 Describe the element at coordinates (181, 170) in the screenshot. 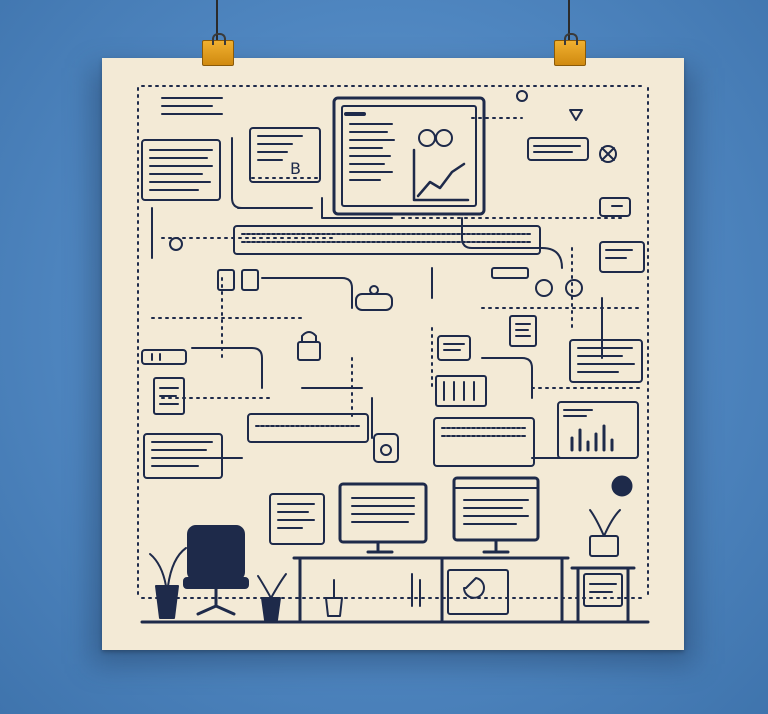

I see `text-card-top-left` at that location.